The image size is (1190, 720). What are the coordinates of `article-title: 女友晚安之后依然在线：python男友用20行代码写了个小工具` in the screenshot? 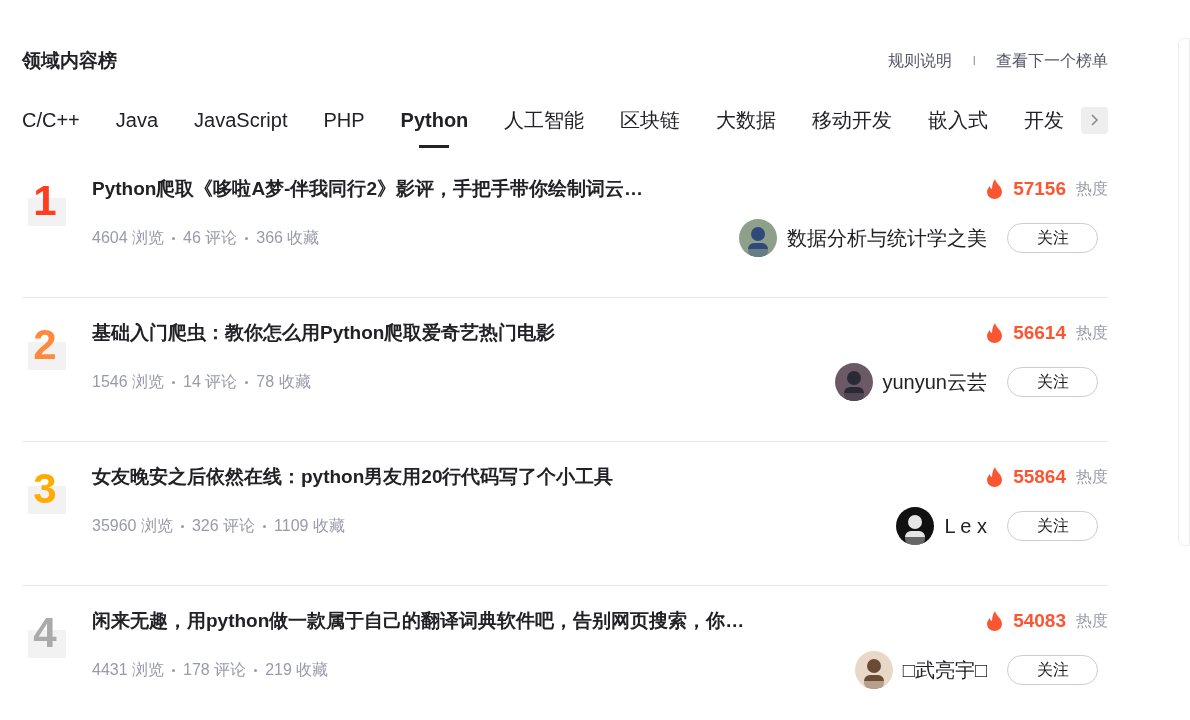 It's located at (353, 477).